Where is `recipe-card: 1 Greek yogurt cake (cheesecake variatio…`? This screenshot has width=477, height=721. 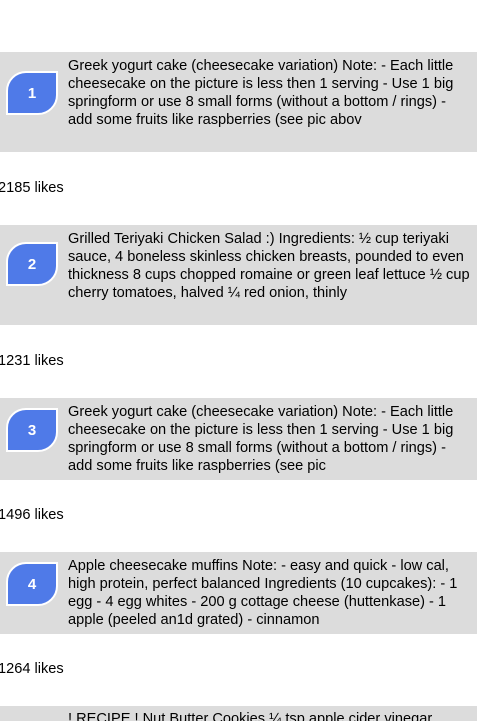 recipe-card: 1 Greek yogurt cake (cheesecake variatio… is located at coordinates (238, 102).